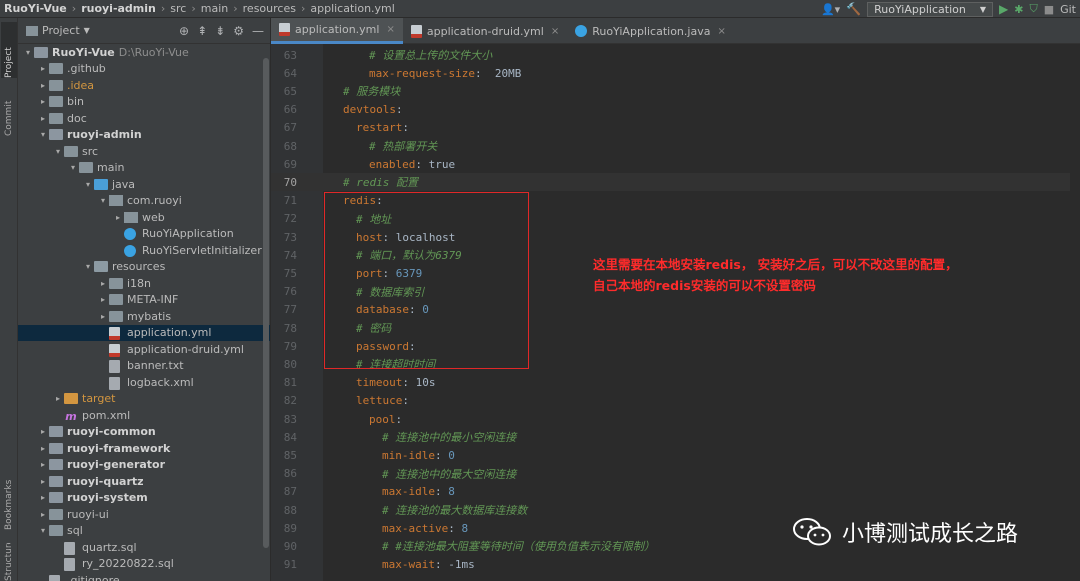 This screenshot has width=1080, height=581. I want to click on tree-item: application-druid.yml, so click(144, 349).